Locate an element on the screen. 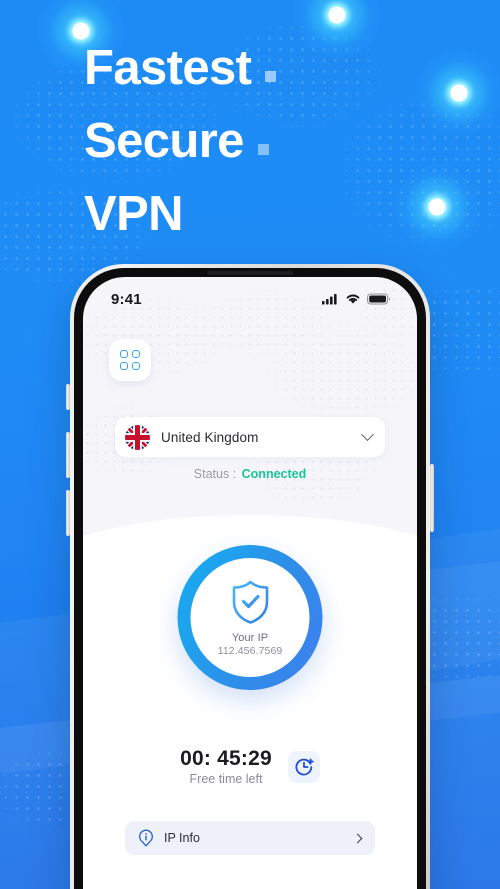 This screenshot has width=500, height=889. volume-down-button is located at coordinates (68, 513).